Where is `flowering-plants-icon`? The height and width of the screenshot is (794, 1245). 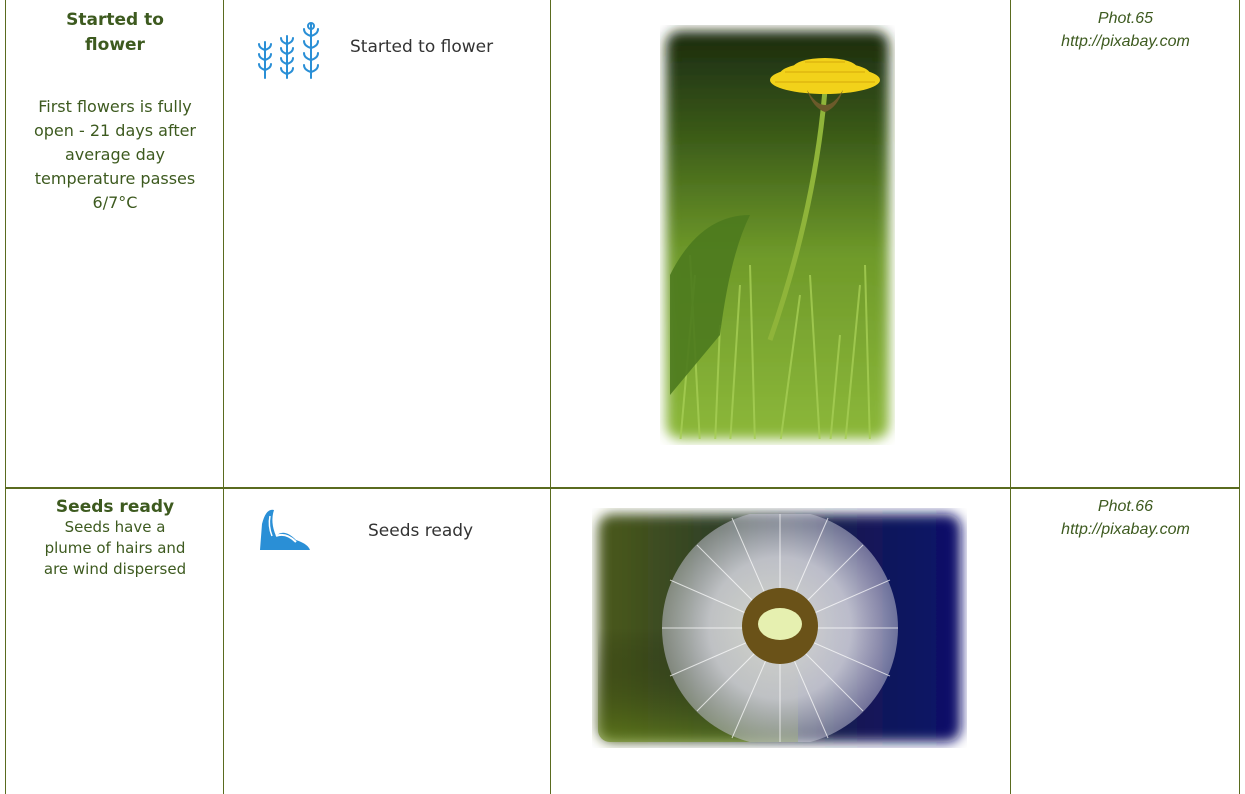 flowering-plants-icon is located at coordinates (290, 51).